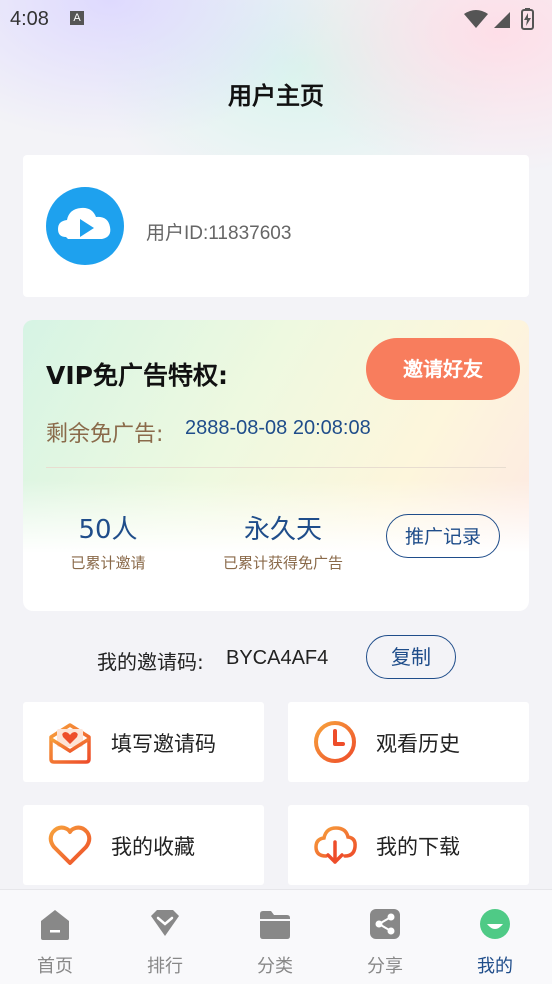 This screenshot has height=984, width=552. I want to click on user-card: 用户ID:11837603, so click(276, 226).